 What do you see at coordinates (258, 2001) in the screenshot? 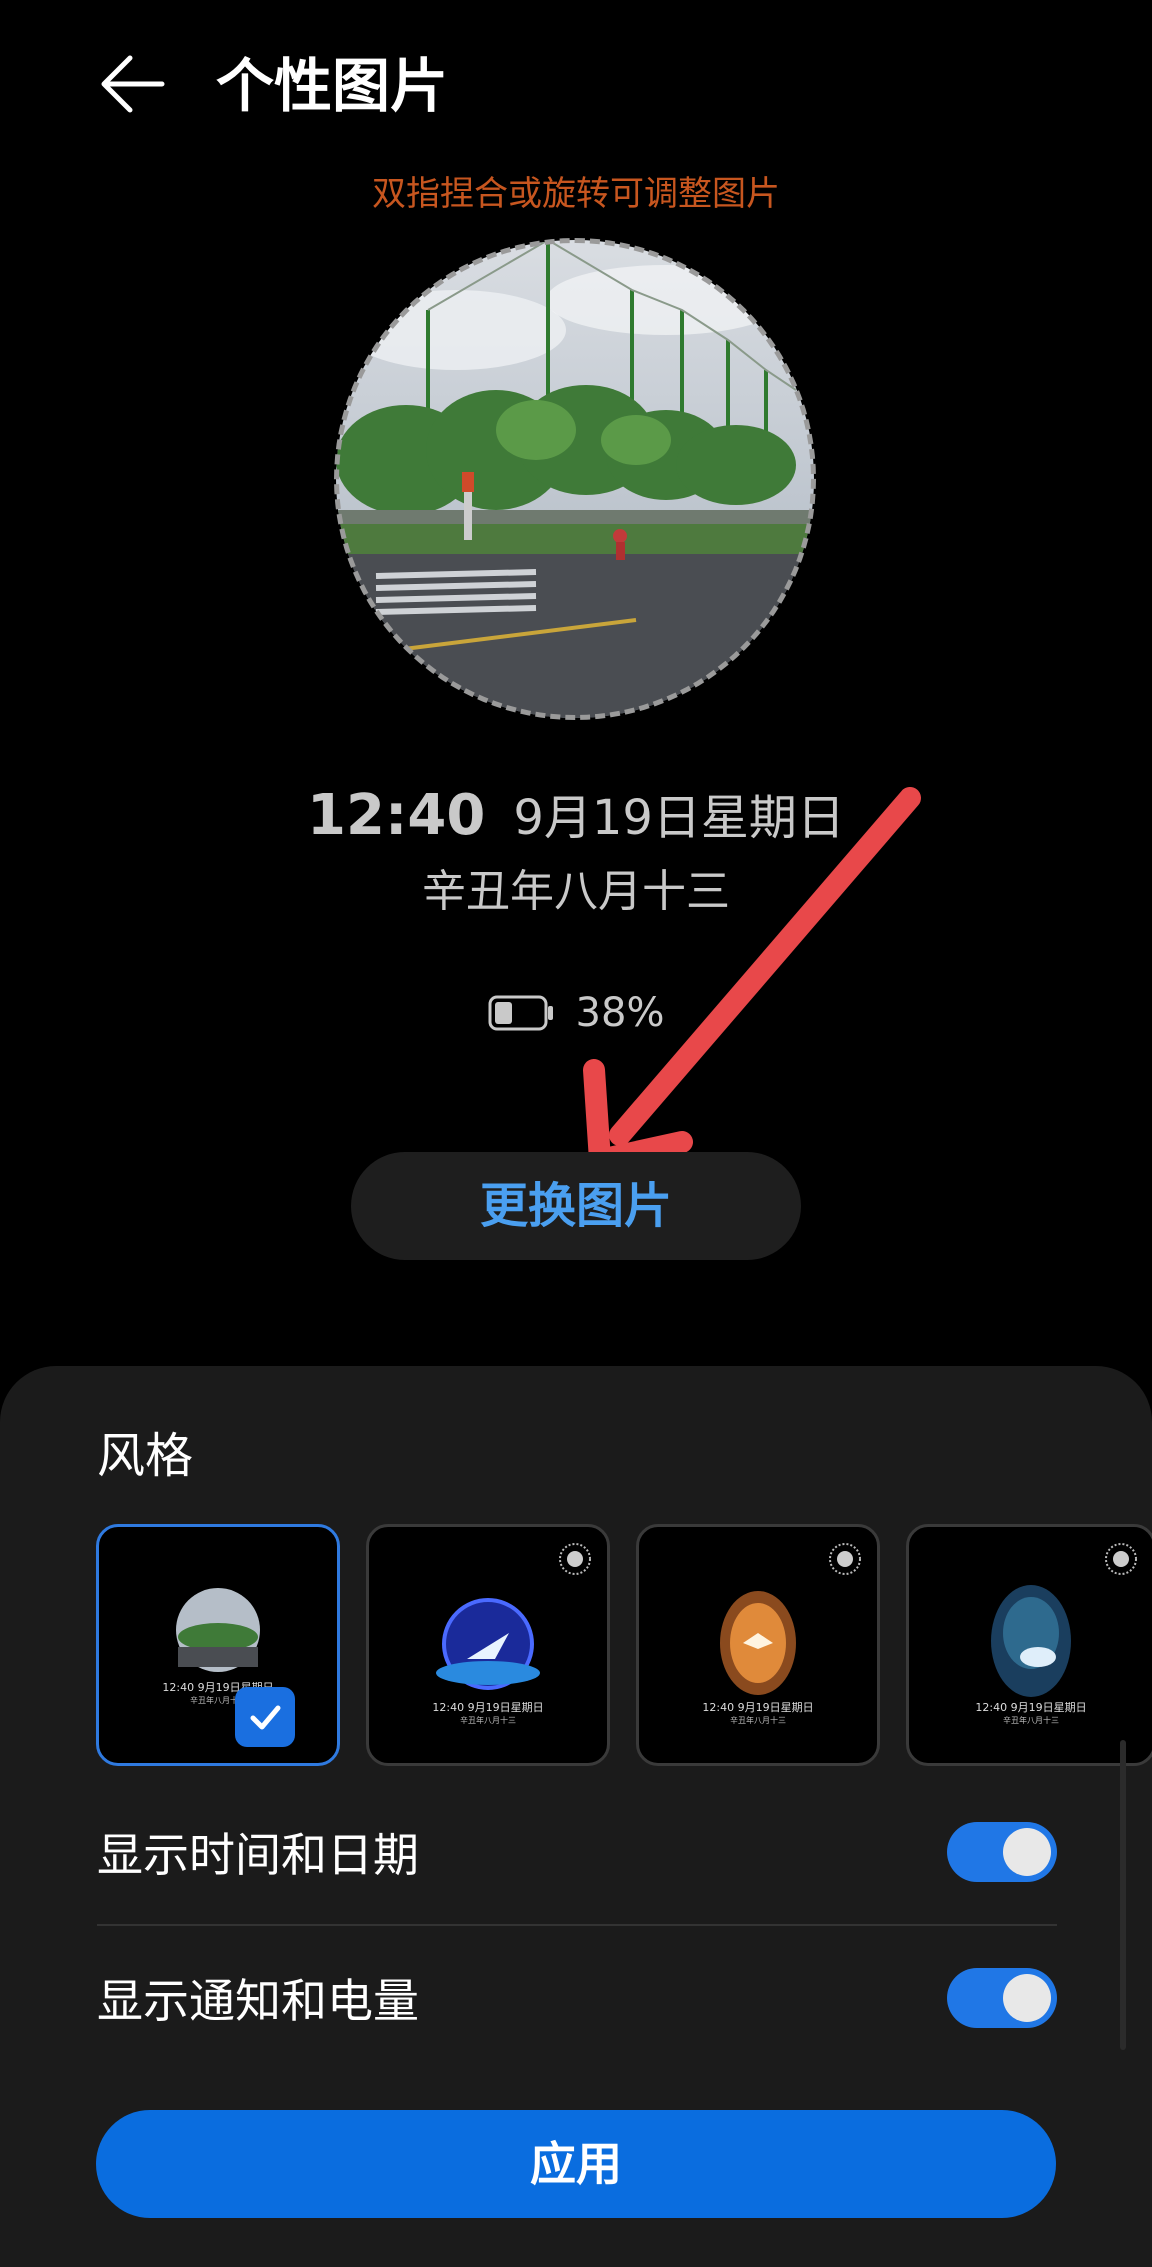
I see `show-notification-battery-label: 显示通知和电量` at bounding box center [258, 2001].